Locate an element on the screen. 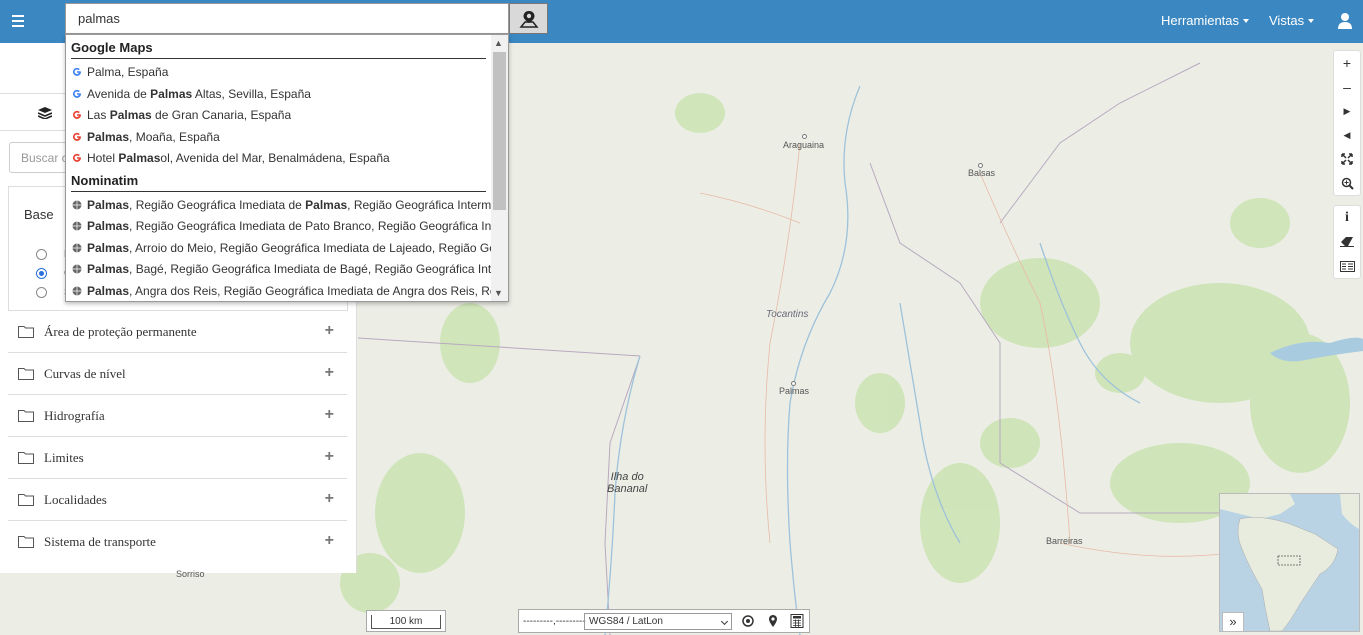 This screenshot has width=1363, height=635. region-label: Tocantins is located at coordinates (787, 314).